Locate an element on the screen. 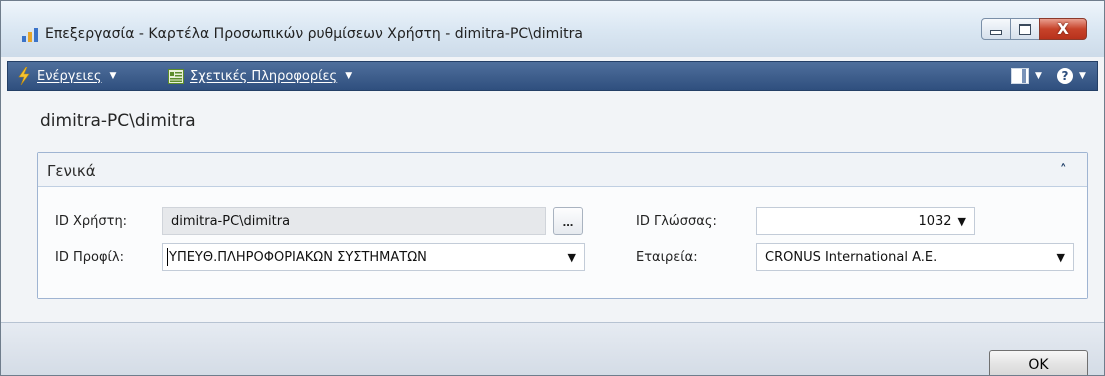  actions-menu-label: Ενέργειες is located at coordinates (69, 76).